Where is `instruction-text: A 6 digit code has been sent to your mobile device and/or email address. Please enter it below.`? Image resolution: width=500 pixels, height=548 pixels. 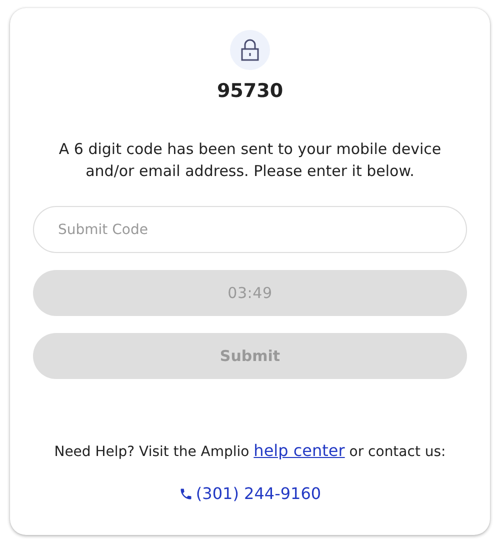 instruction-text: A 6 digit code has been sent to your mobile device and/or email address. Please enter it below. is located at coordinates (250, 160).